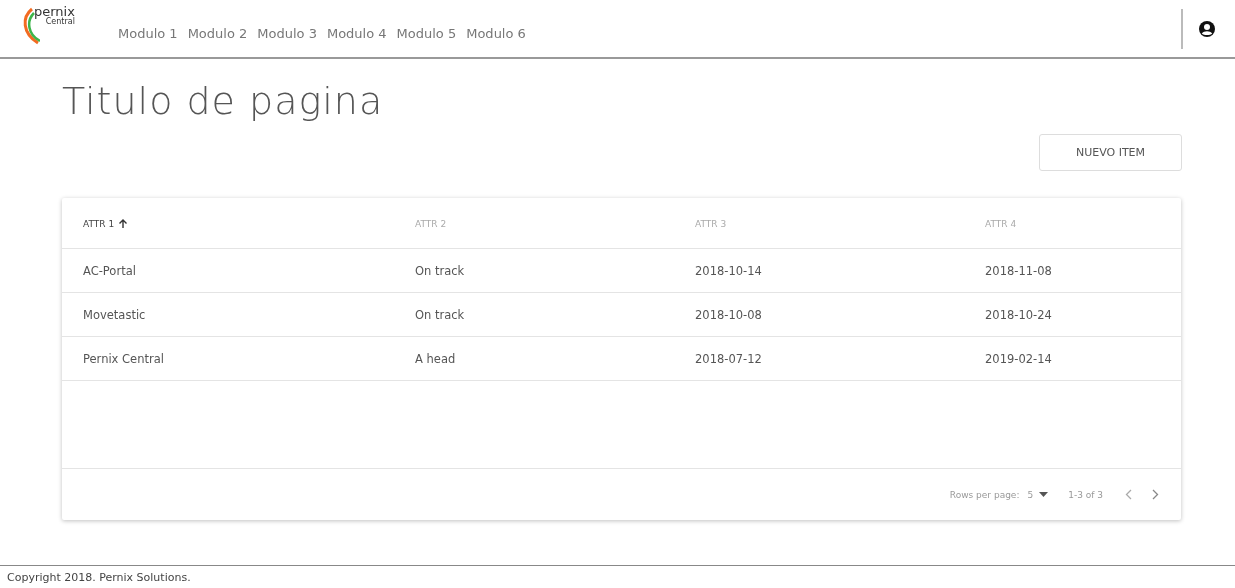 Image resolution: width=1235 pixels, height=588 pixels. Describe the element at coordinates (1038, 494) in the screenshot. I see `rows-per-page-select: 5` at that location.